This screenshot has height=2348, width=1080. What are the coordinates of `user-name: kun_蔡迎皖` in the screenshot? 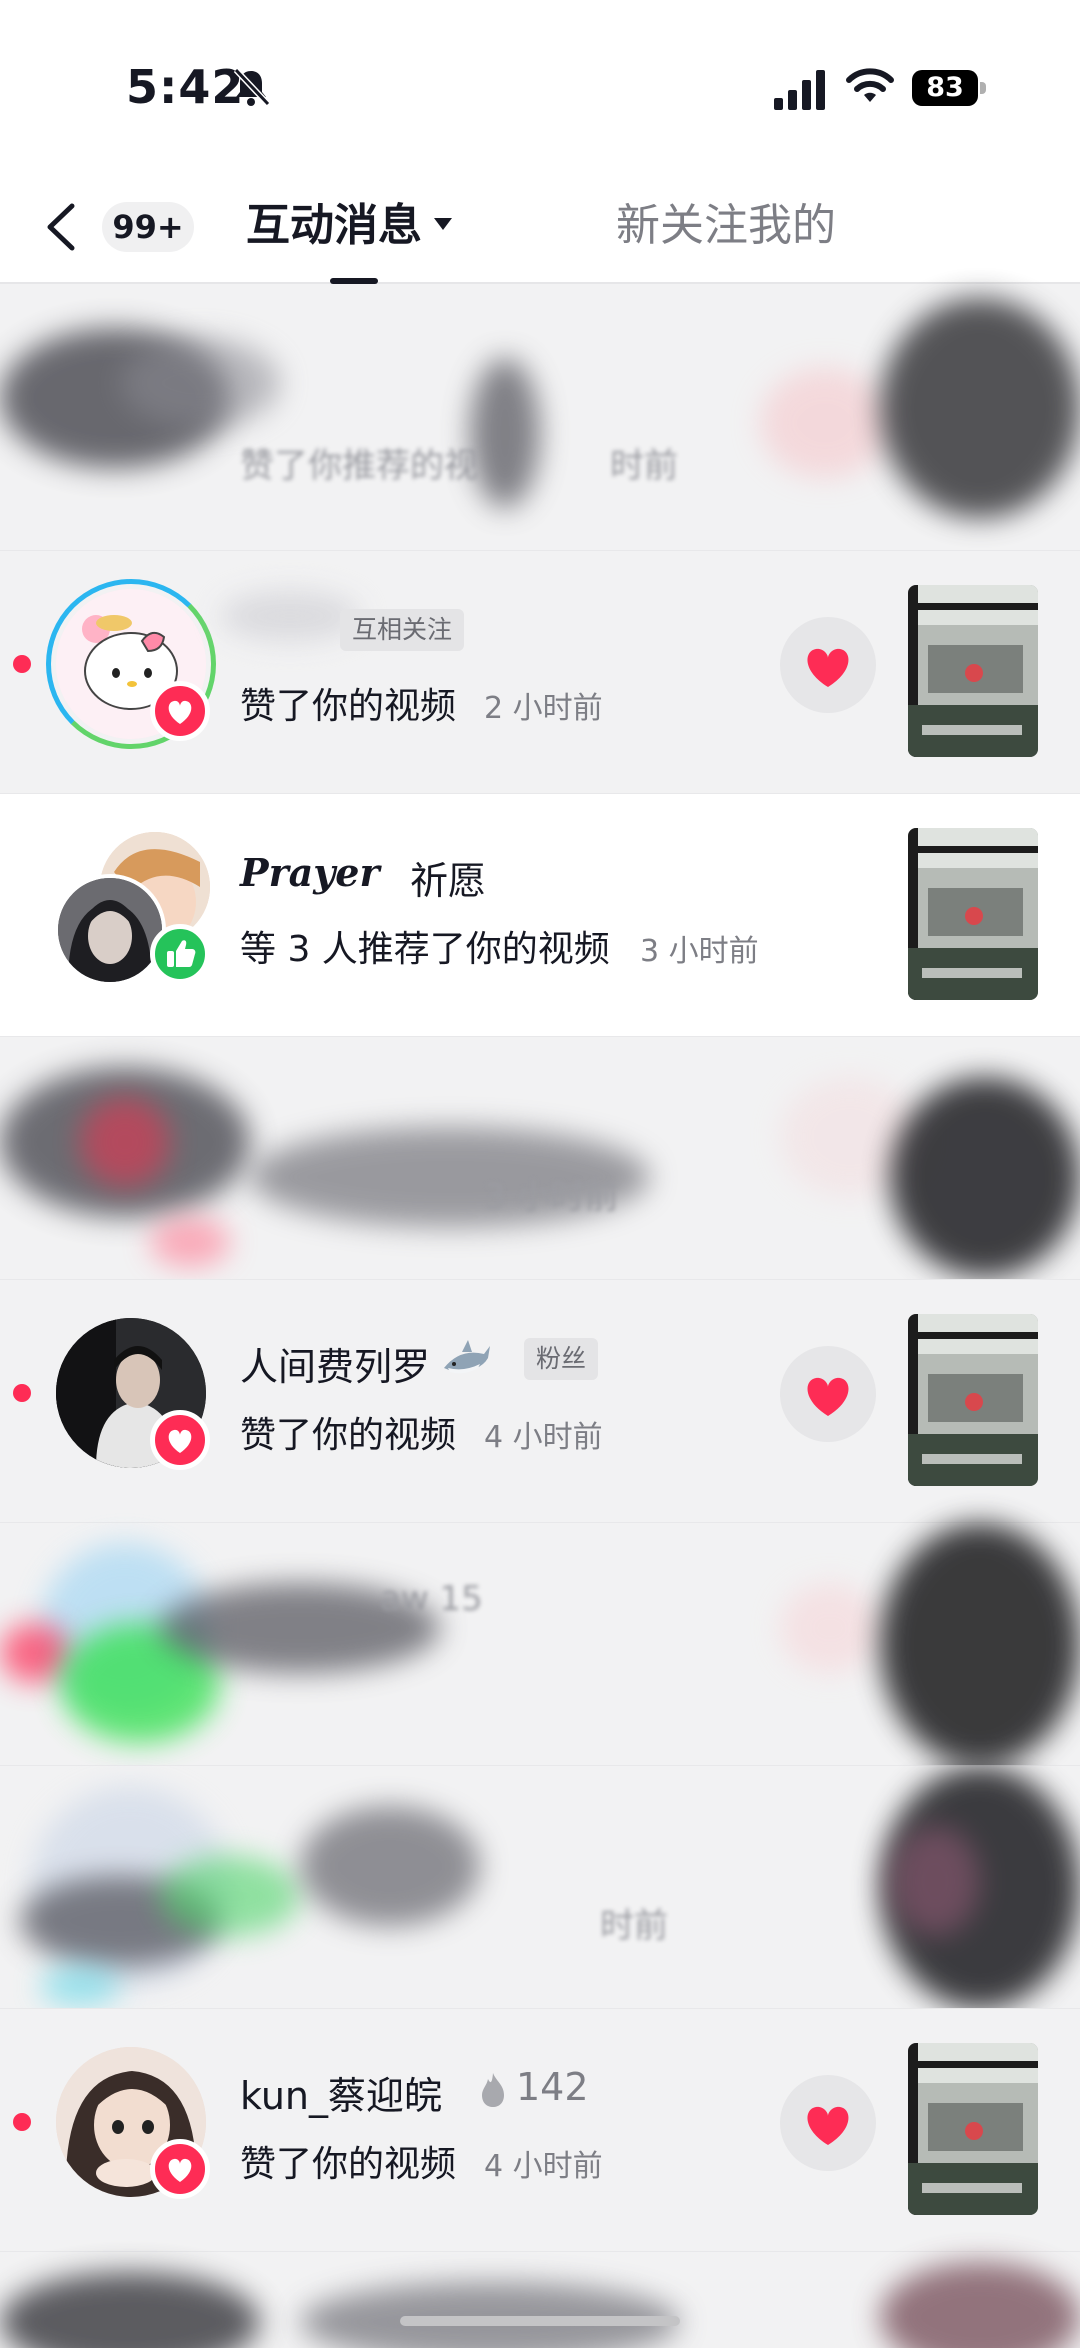 It's located at (341, 2092).